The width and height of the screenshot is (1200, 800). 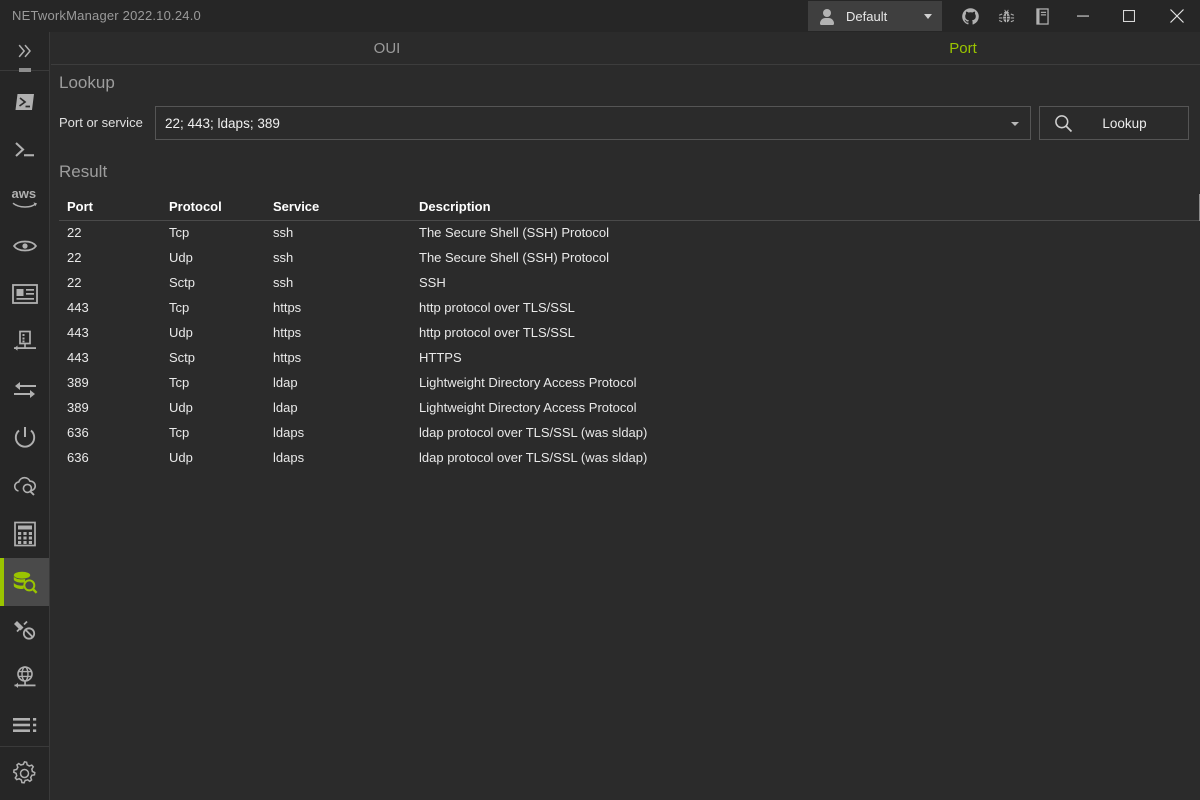 What do you see at coordinates (629, 358) in the screenshot?
I see `table-row: 443 Sctp https HTTPS` at bounding box center [629, 358].